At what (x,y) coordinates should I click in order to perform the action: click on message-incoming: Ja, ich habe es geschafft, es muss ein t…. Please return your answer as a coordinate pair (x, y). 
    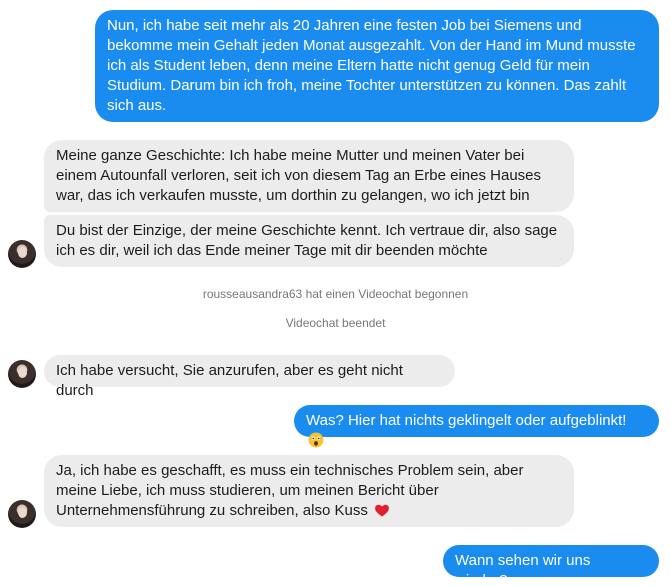
    Looking at the image, I should click on (309, 491).